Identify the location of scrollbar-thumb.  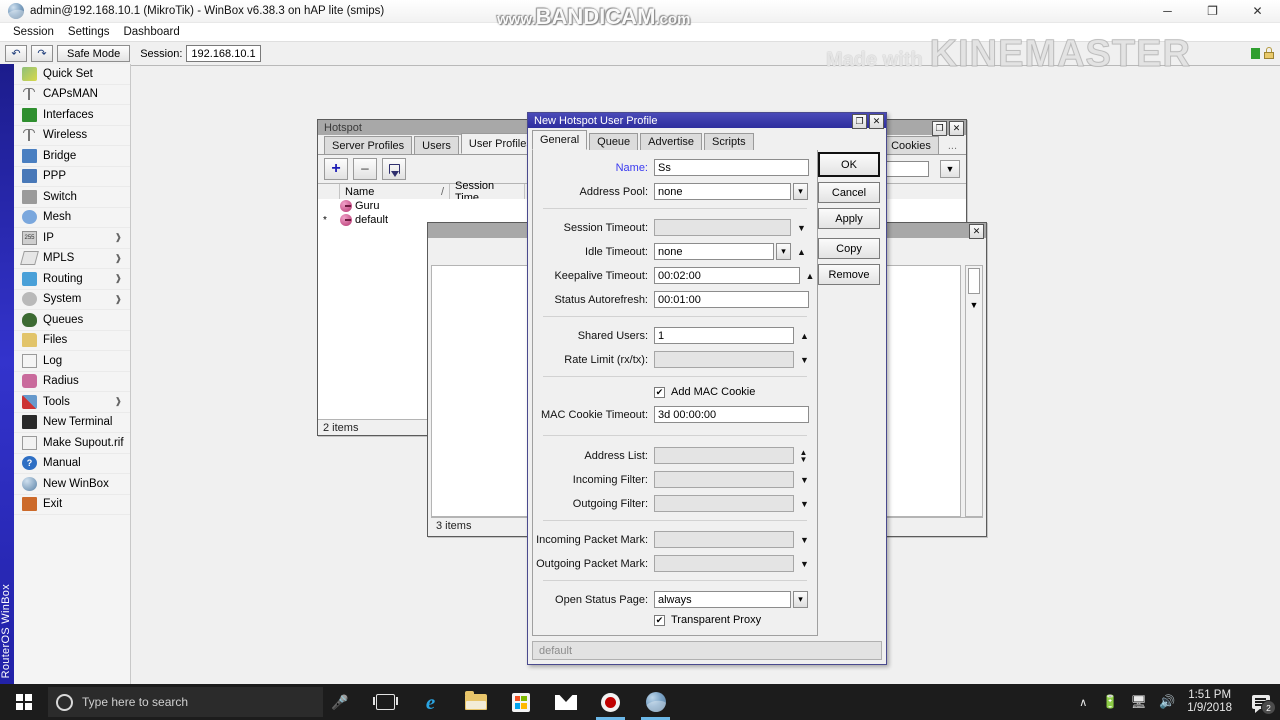
(974, 281).